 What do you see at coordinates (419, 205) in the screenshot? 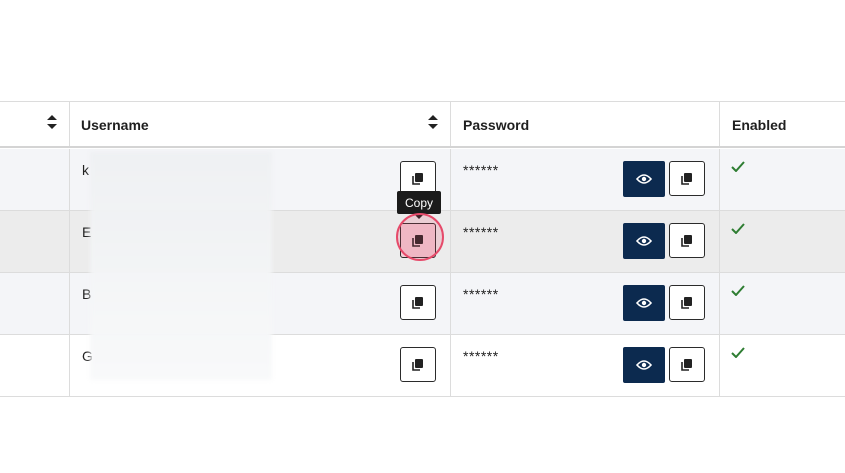
I see `copy-tooltip: Copy` at bounding box center [419, 205].